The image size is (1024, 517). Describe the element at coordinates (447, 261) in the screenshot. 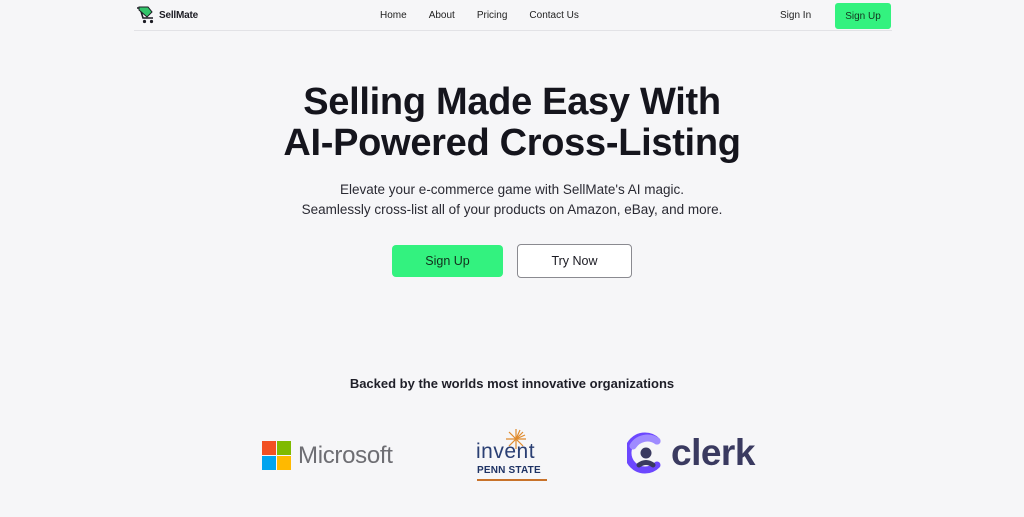

I see `hero-sign-up-button: Sign Up` at that location.